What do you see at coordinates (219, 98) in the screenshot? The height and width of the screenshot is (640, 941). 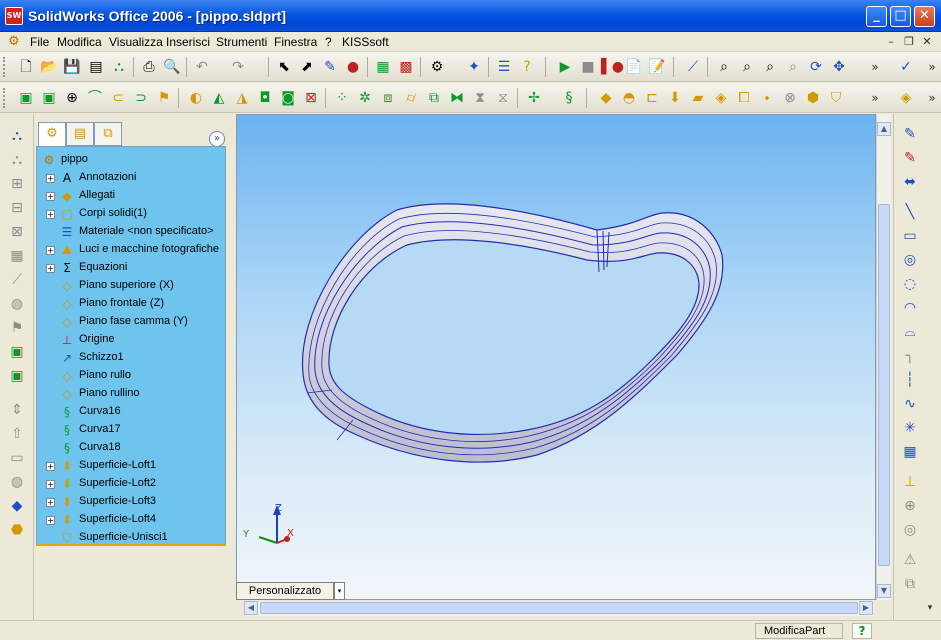 I see `chamfer-icon: ◭` at bounding box center [219, 98].